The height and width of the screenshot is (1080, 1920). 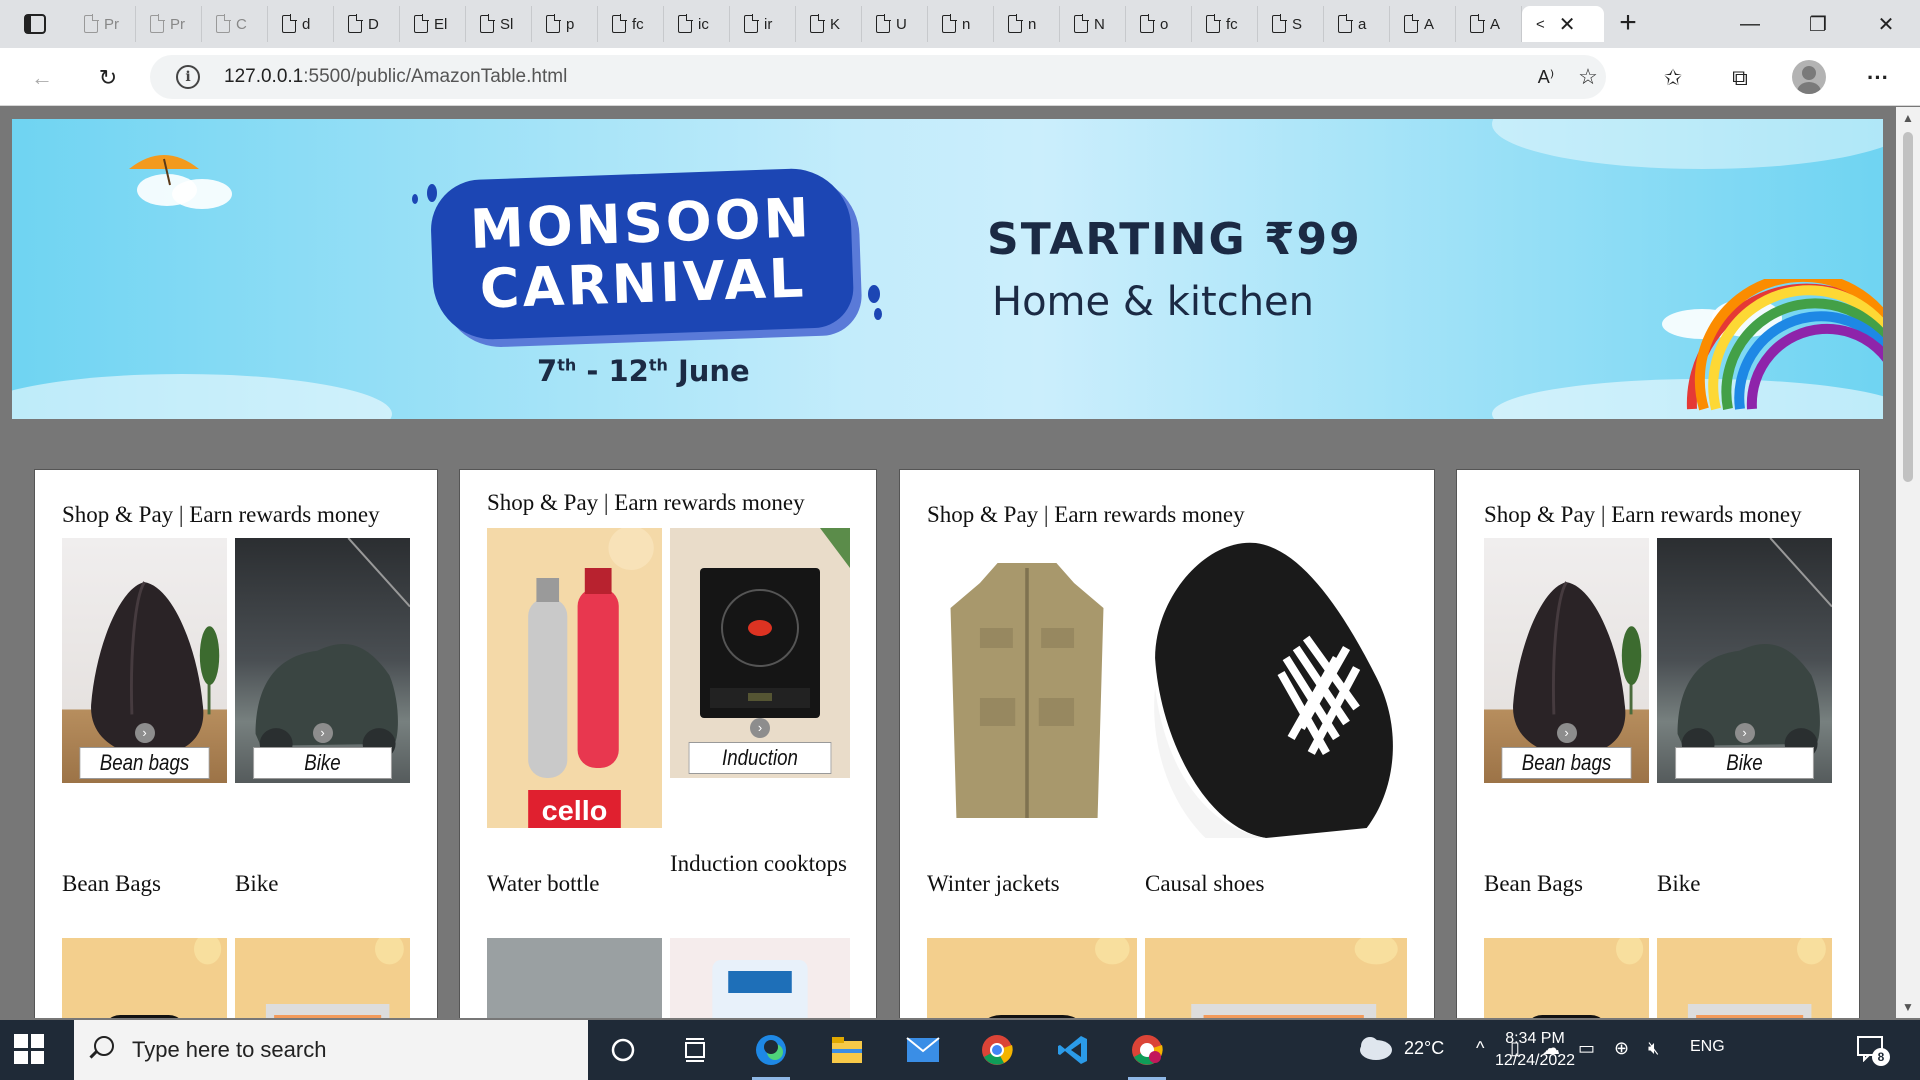 What do you see at coordinates (997, 1050) in the screenshot?
I see `chrome-icon` at bounding box center [997, 1050].